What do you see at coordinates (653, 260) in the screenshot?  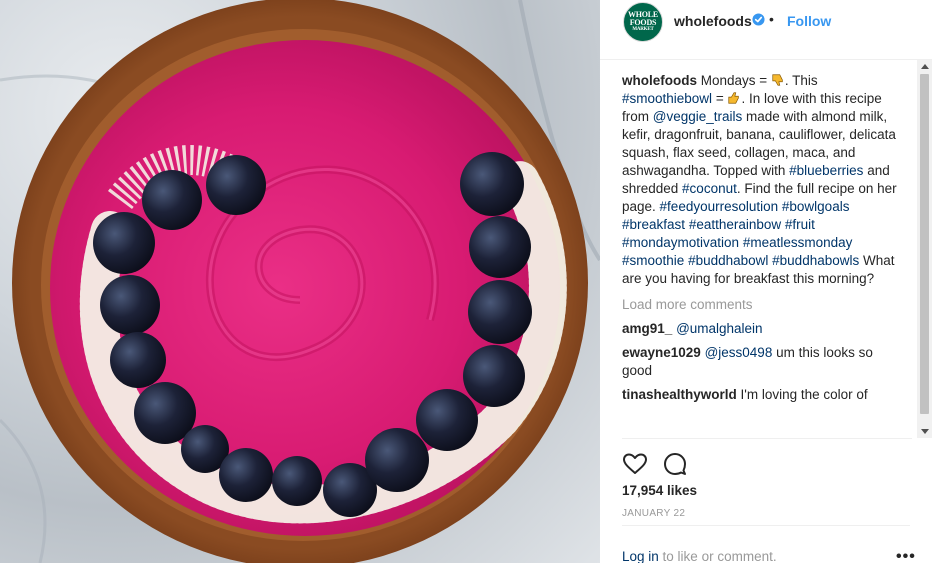 I see `hashtag-link: #smoothie` at bounding box center [653, 260].